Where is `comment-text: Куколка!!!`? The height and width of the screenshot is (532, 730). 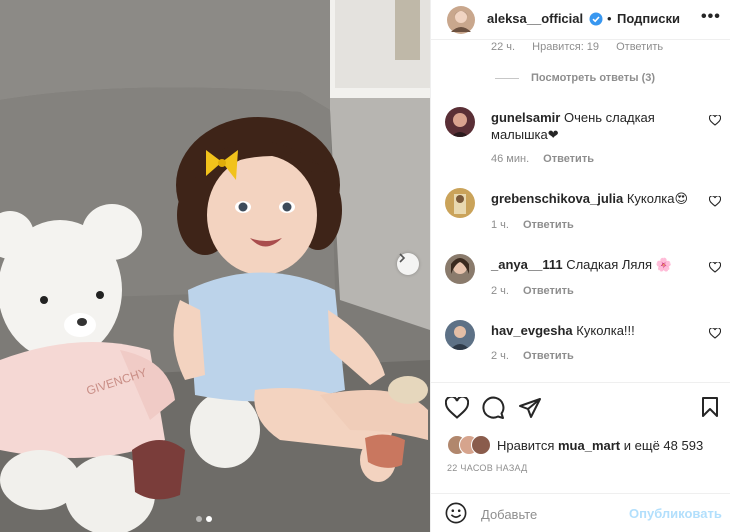 comment-text: Куколка!!! is located at coordinates (605, 330).